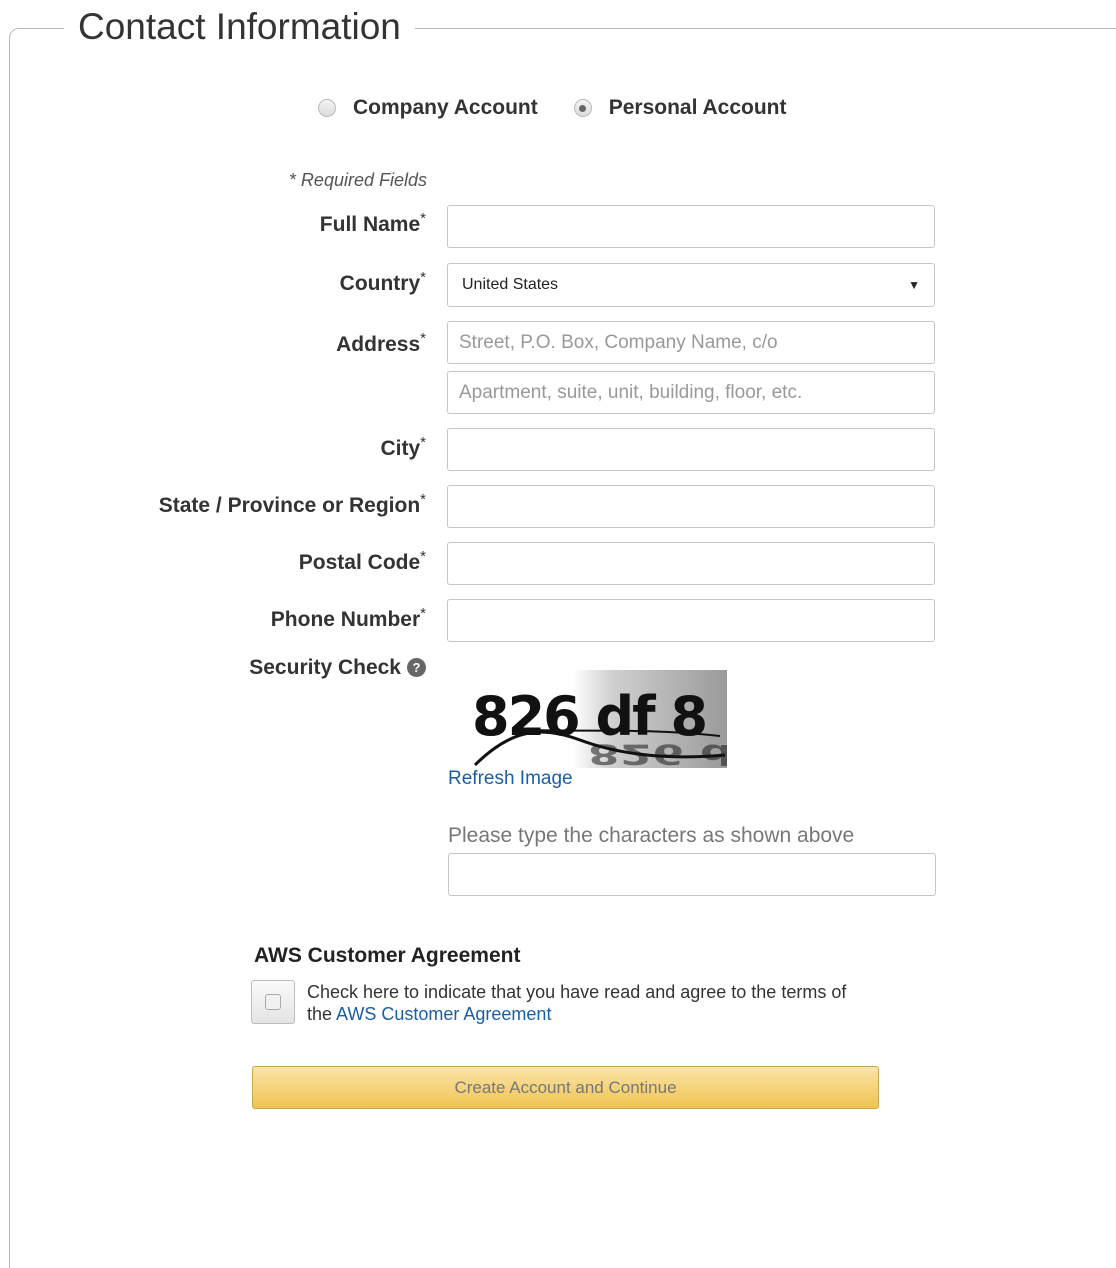 The width and height of the screenshot is (1116, 1268). What do you see at coordinates (292, 504) in the screenshot?
I see `state-label: State / Province or Region*` at bounding box center [292, 504].